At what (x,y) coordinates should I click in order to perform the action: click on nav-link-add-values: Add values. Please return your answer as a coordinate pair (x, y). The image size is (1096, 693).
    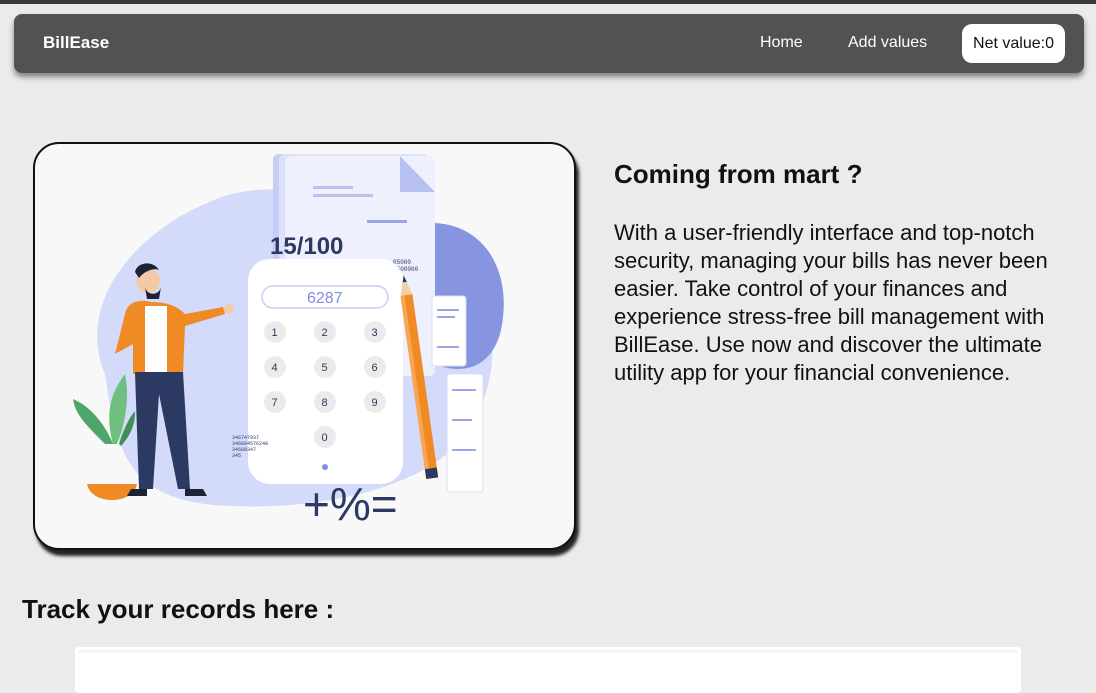
    Looking at the image, I should click on (887, 43).